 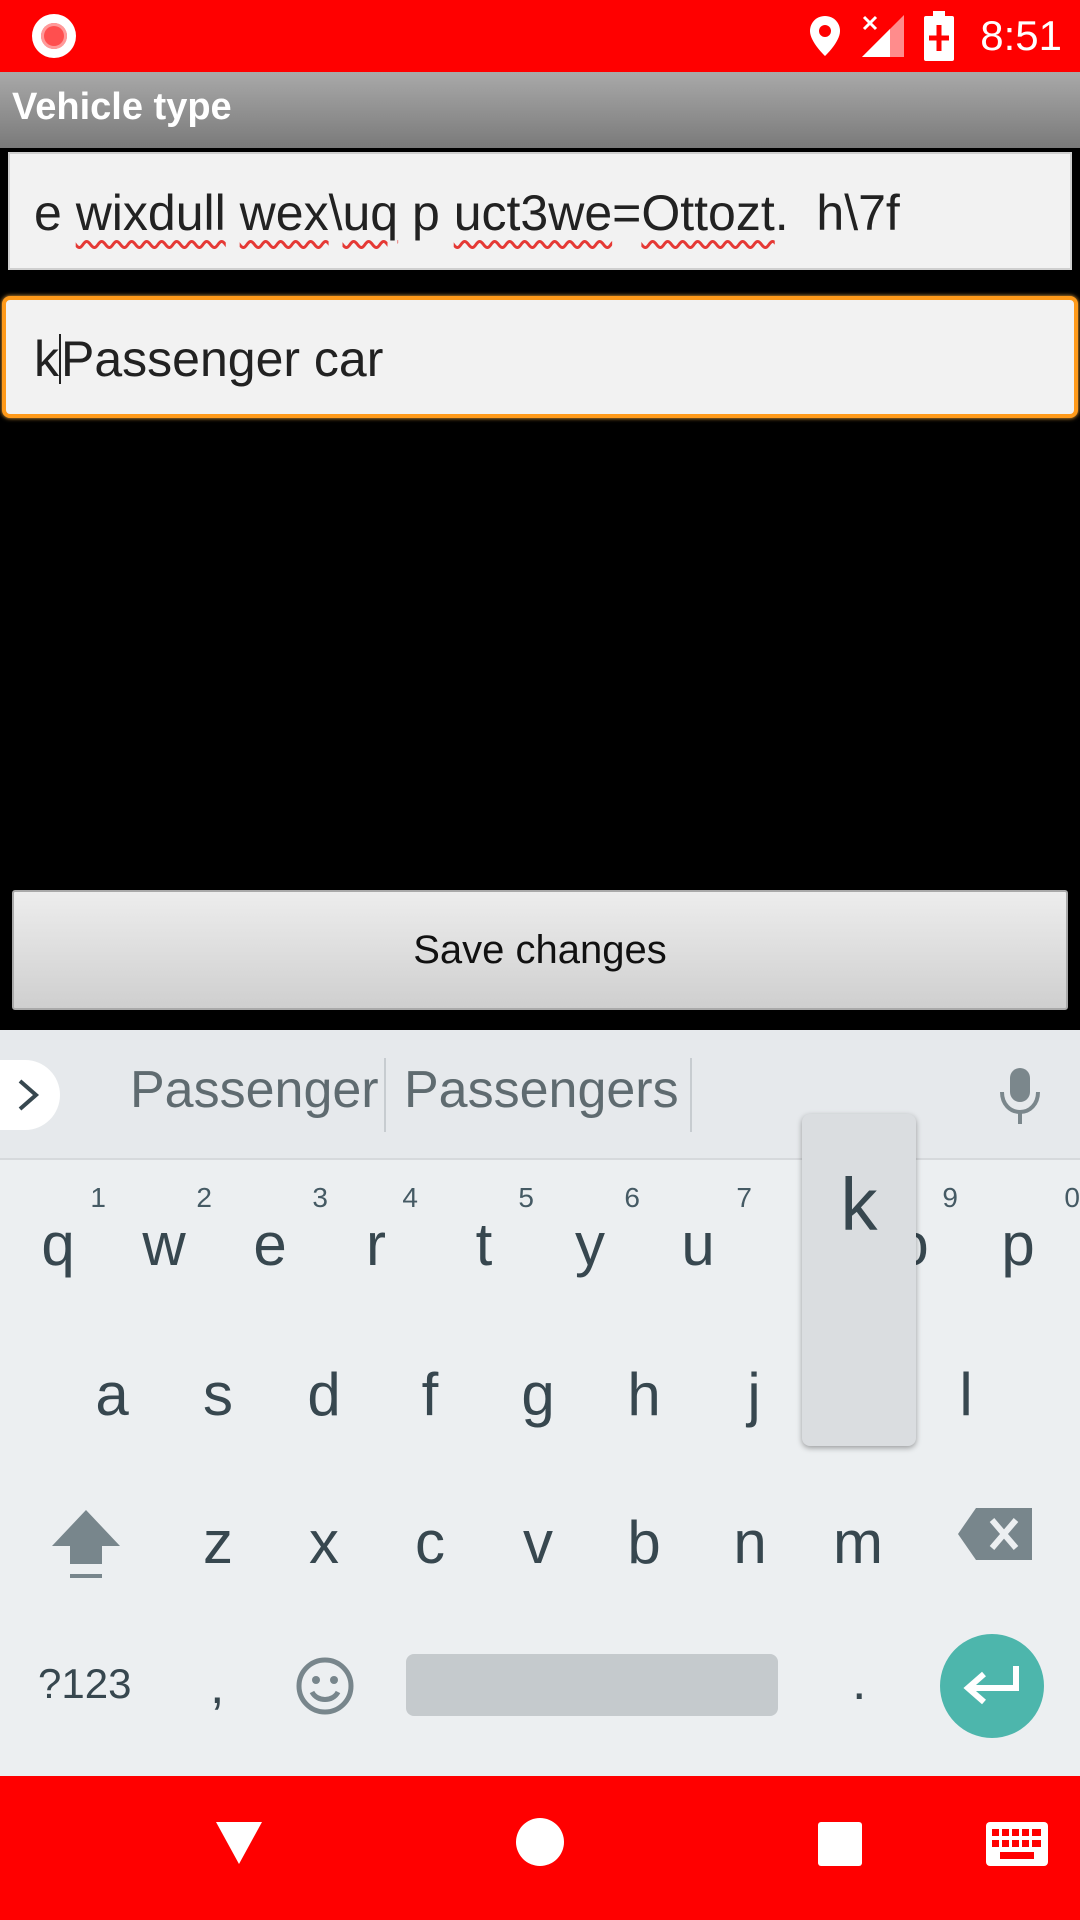 What do you see at coordinates (254, 1090) in the screenshot?
I see `suggestion-1: Passenger` at bounding box center [254, 1090].